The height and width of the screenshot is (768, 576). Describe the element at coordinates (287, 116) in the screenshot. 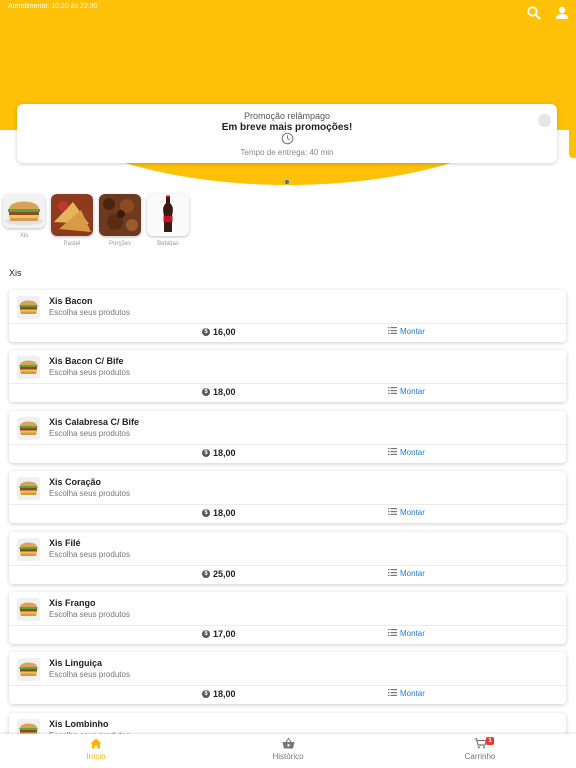

I see `promo-label: Promoção relâmpago` at that location.